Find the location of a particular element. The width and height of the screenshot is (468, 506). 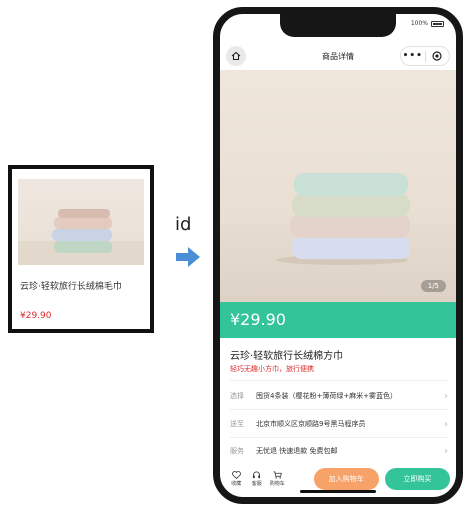

status-bar: 100% is located at coordinates (427, 23).